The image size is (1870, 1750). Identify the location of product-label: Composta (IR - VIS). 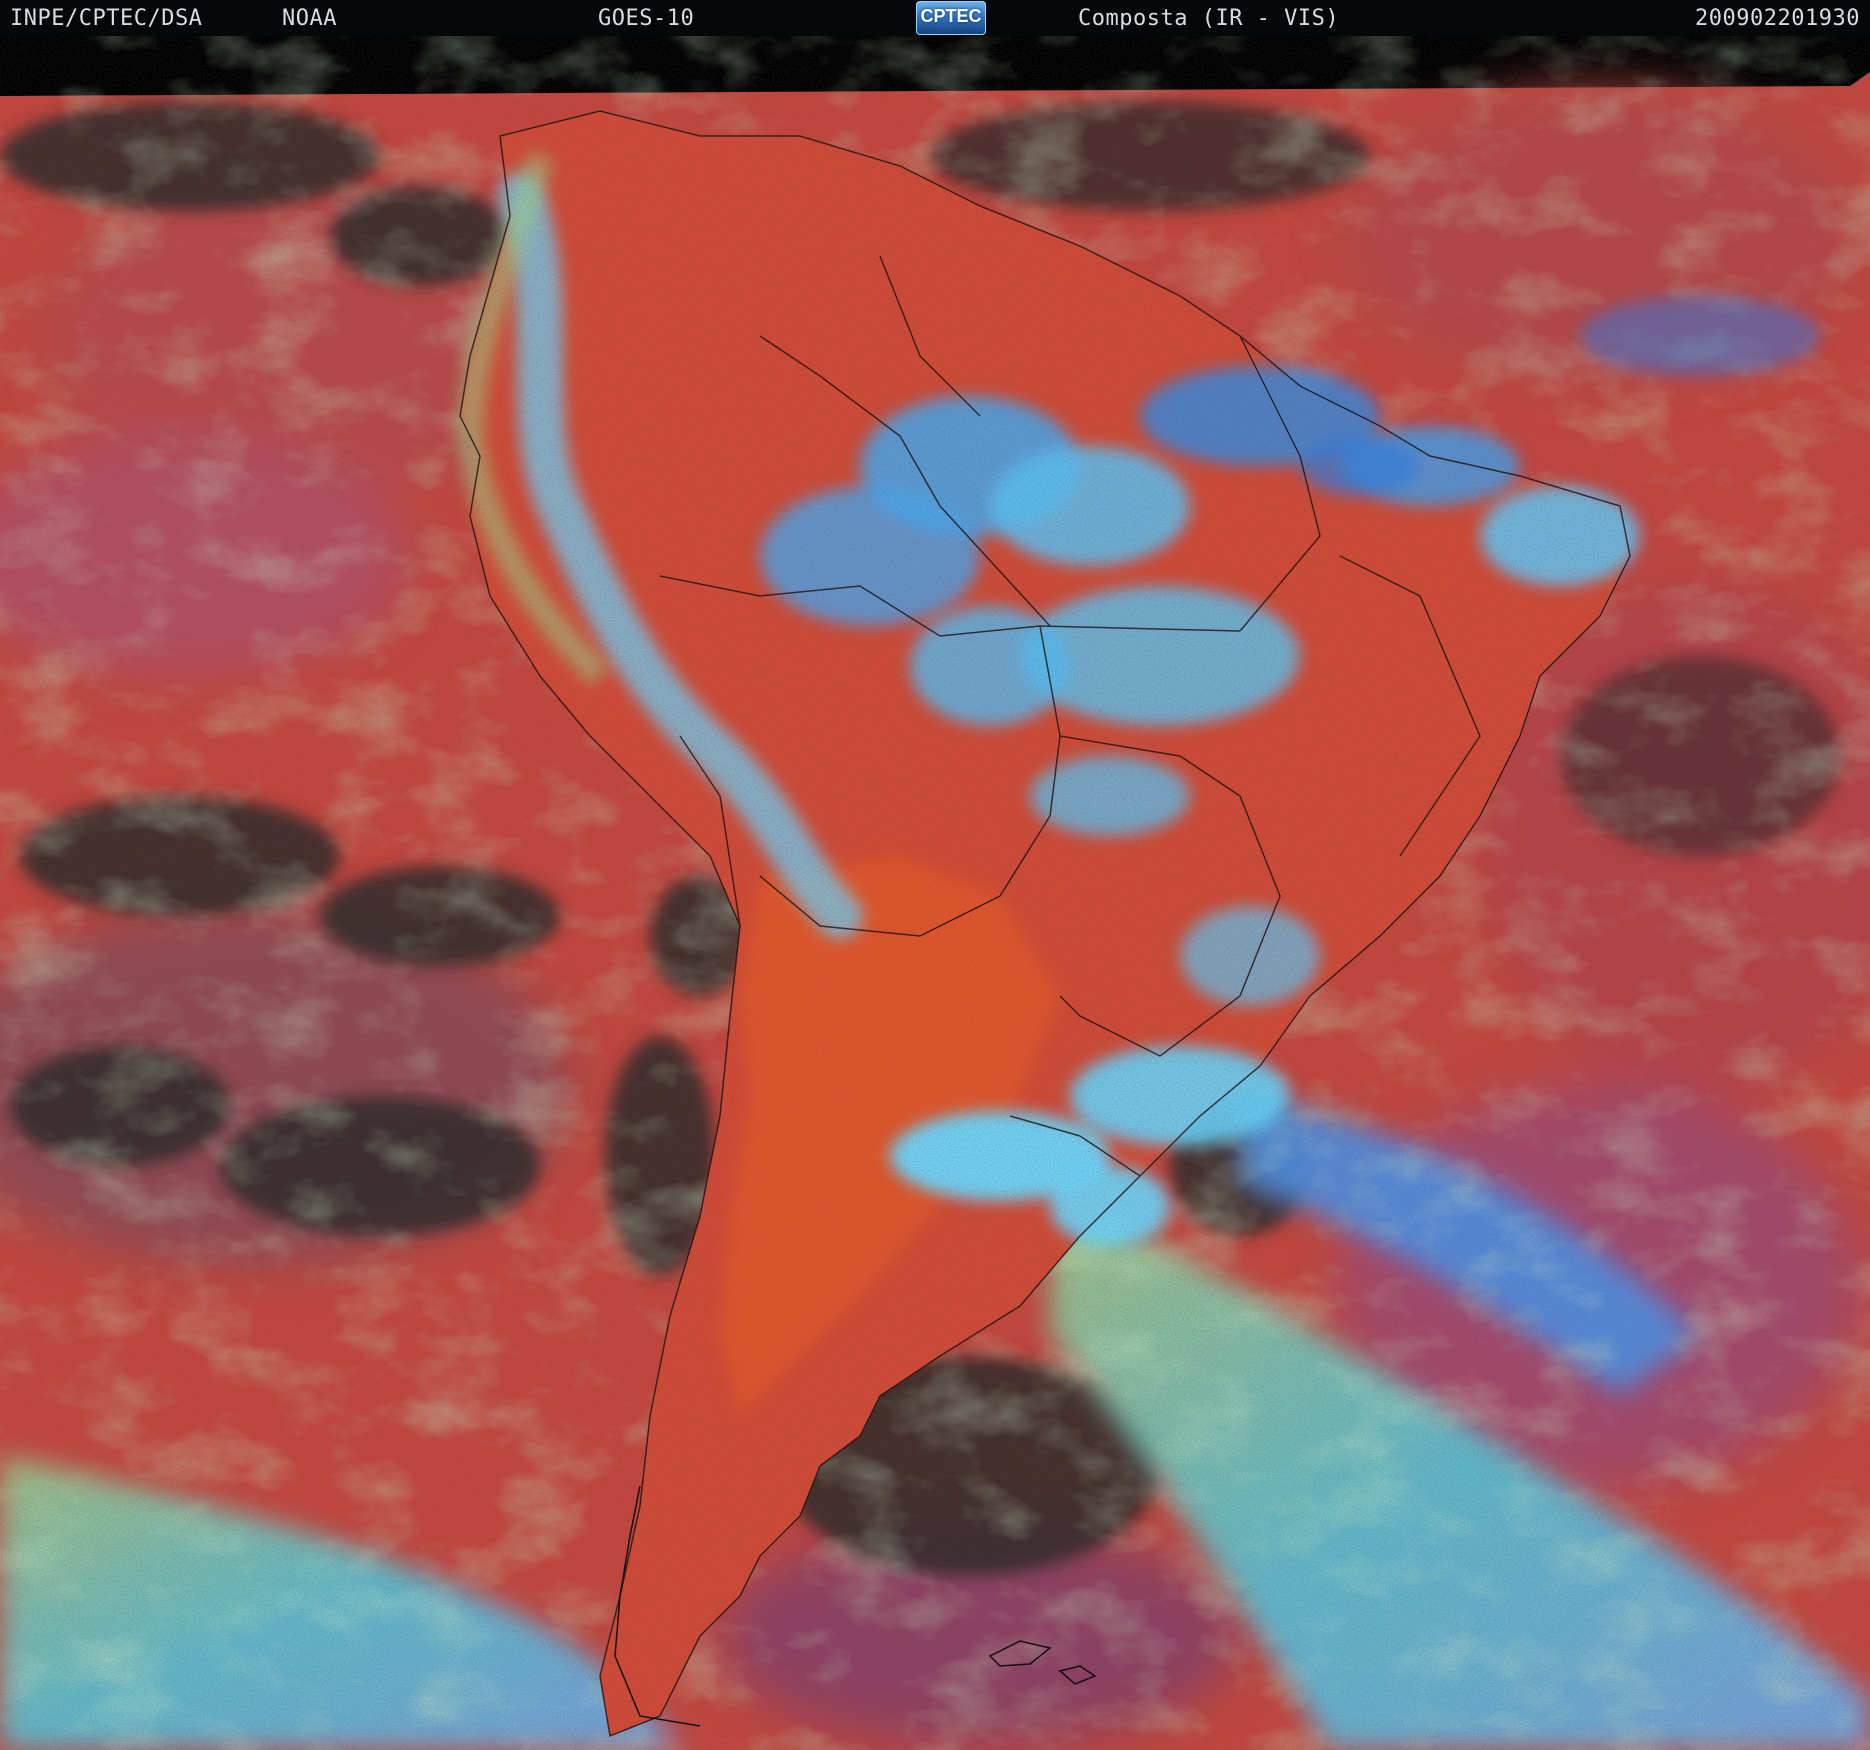
(1209, 18).